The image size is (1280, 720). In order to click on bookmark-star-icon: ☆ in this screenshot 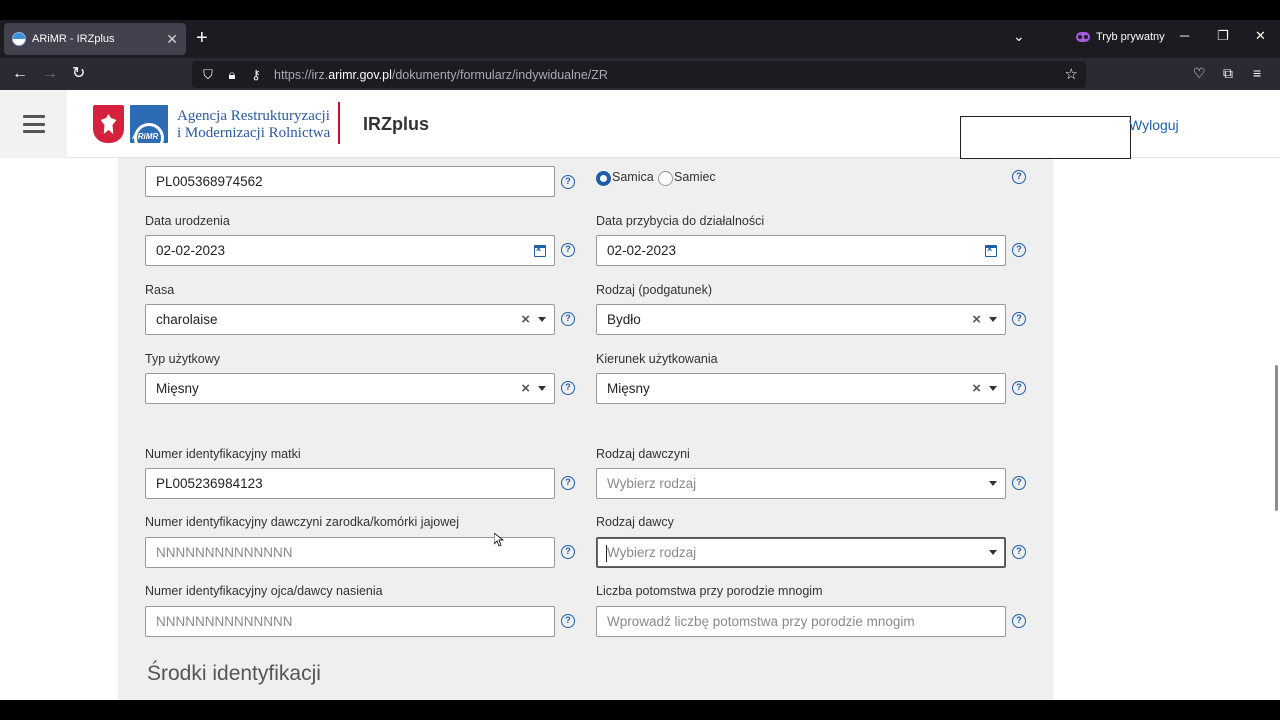, I will do `click(1071, 74)`.